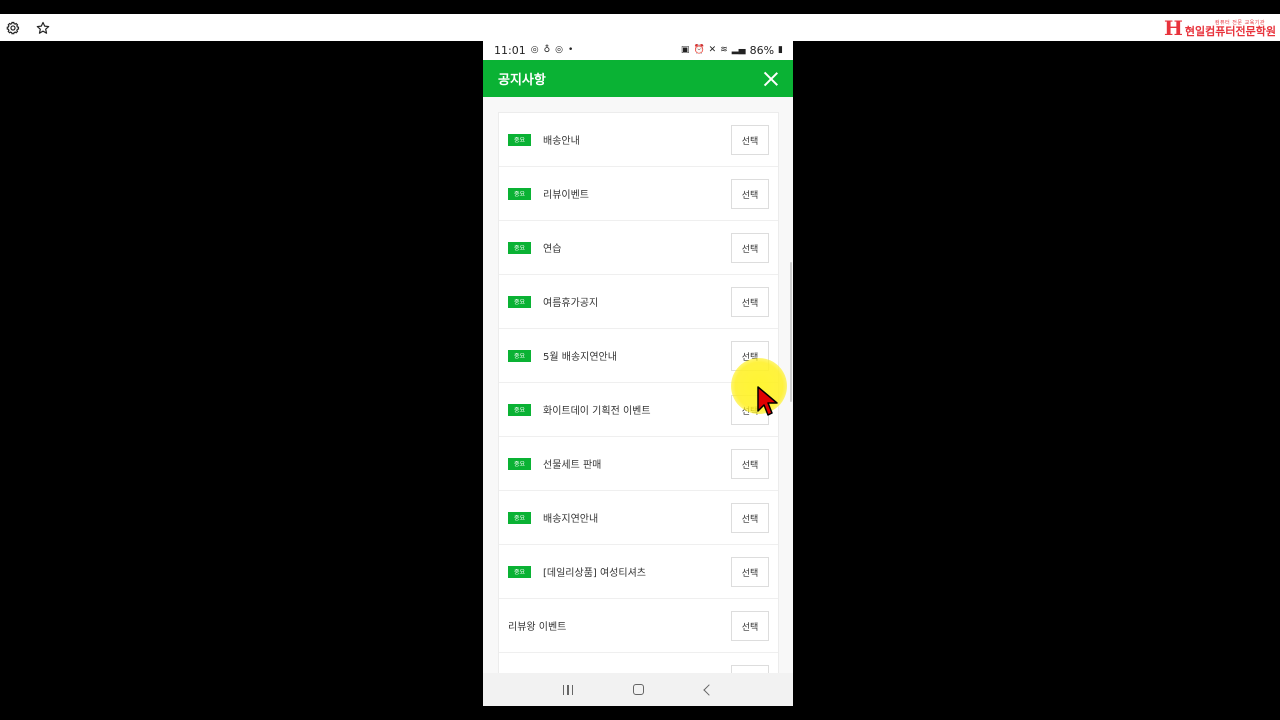 The image size is (1280, 720). I want to click on gear-icon, so click(13, 28).